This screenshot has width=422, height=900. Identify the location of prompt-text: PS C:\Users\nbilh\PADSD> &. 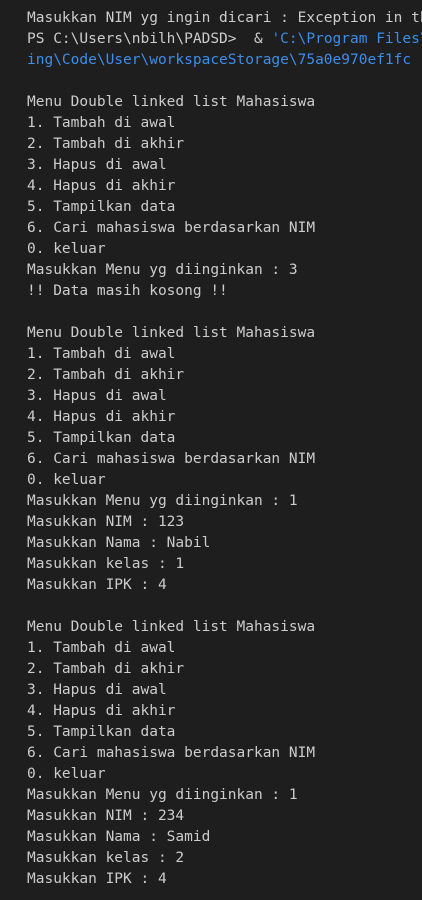
(149, 39).